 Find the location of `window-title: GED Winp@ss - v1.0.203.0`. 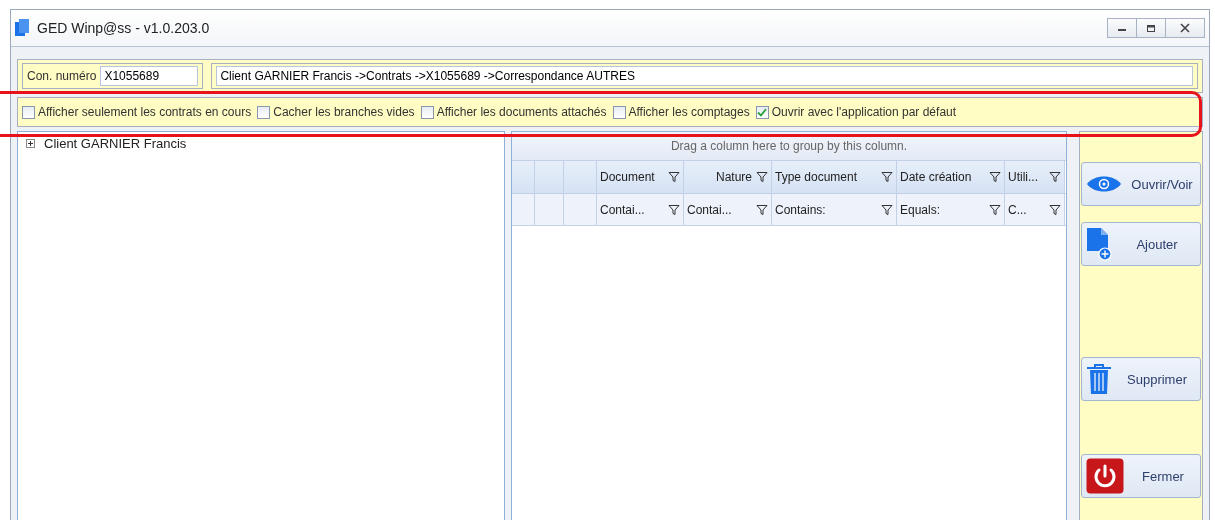

window-title: GED Winp@ss - v1.0.203.0 is located at coordinates (123, 28).